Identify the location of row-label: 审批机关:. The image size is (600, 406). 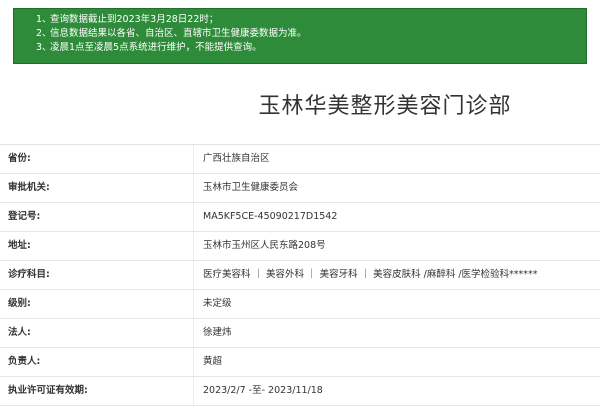
(29, 187).